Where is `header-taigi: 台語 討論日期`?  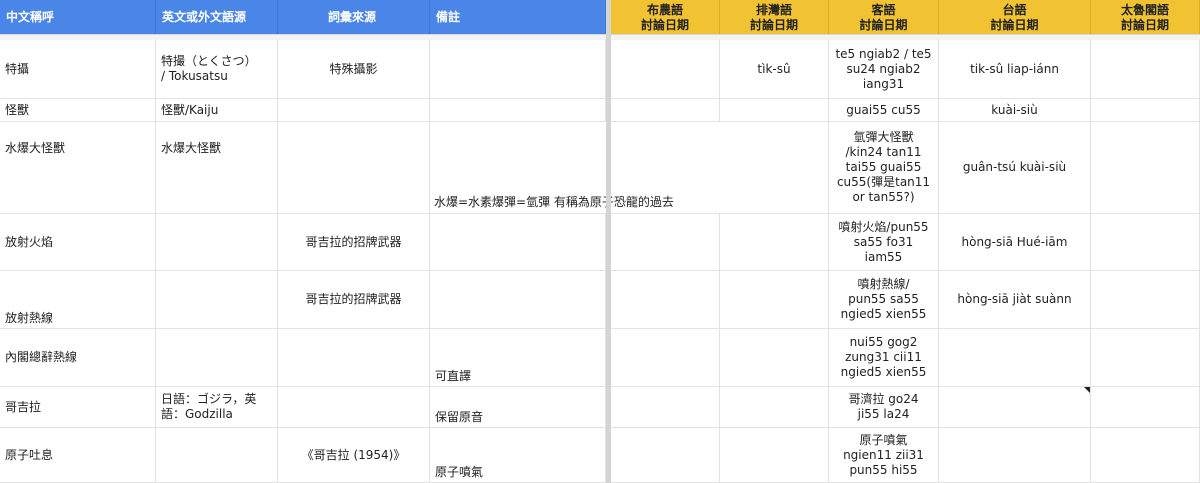 header-taigi: 台語 討論日期 is located at coordinates (1015, 17).